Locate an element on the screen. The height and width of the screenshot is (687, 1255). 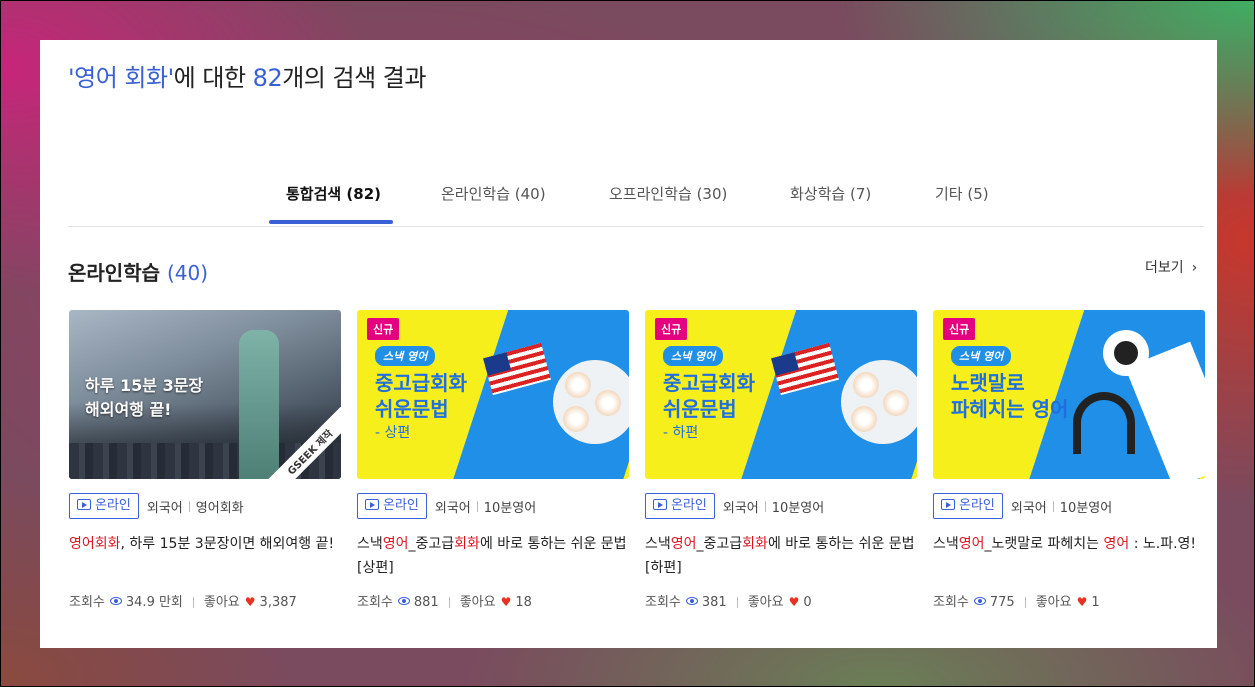
card-stats: 조회수 881 좋아요 ♥ 18 is located at coordinates (444, 600).